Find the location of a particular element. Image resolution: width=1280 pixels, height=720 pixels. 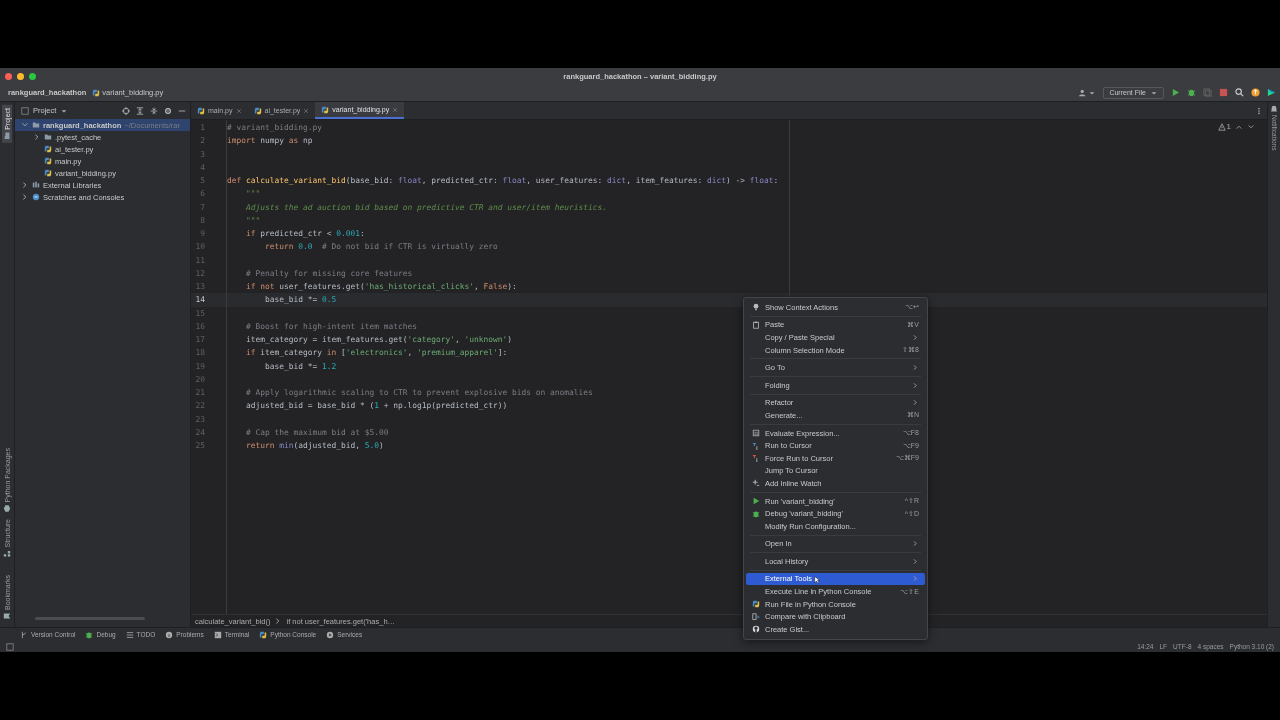

github-icon is located at coordinates (756, 629).